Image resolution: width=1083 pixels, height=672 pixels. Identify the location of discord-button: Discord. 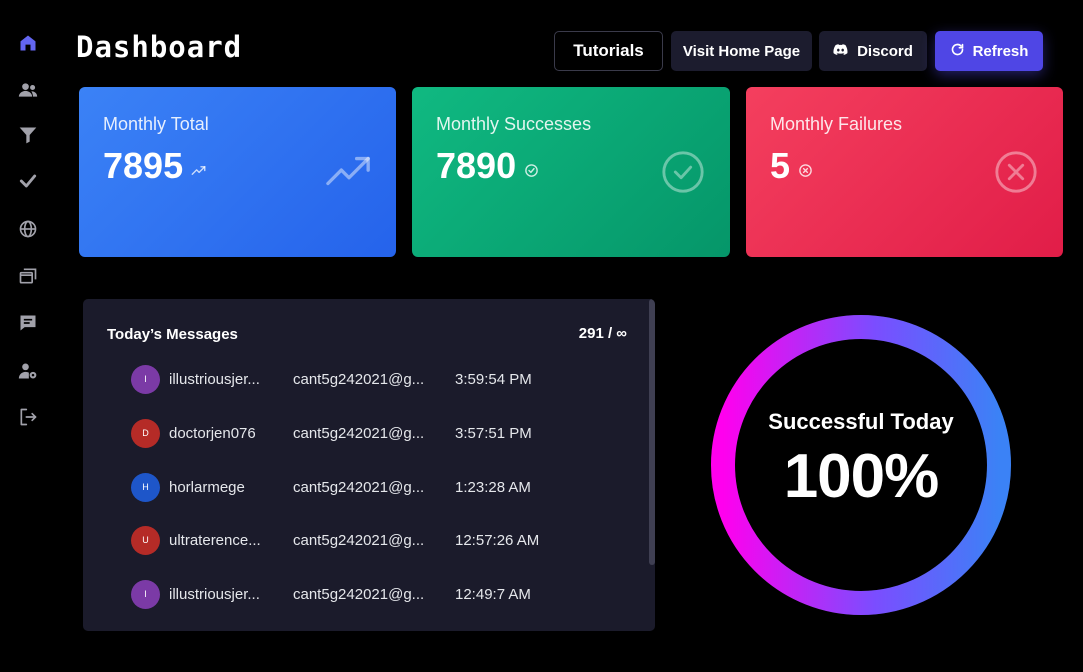
(873, 51).